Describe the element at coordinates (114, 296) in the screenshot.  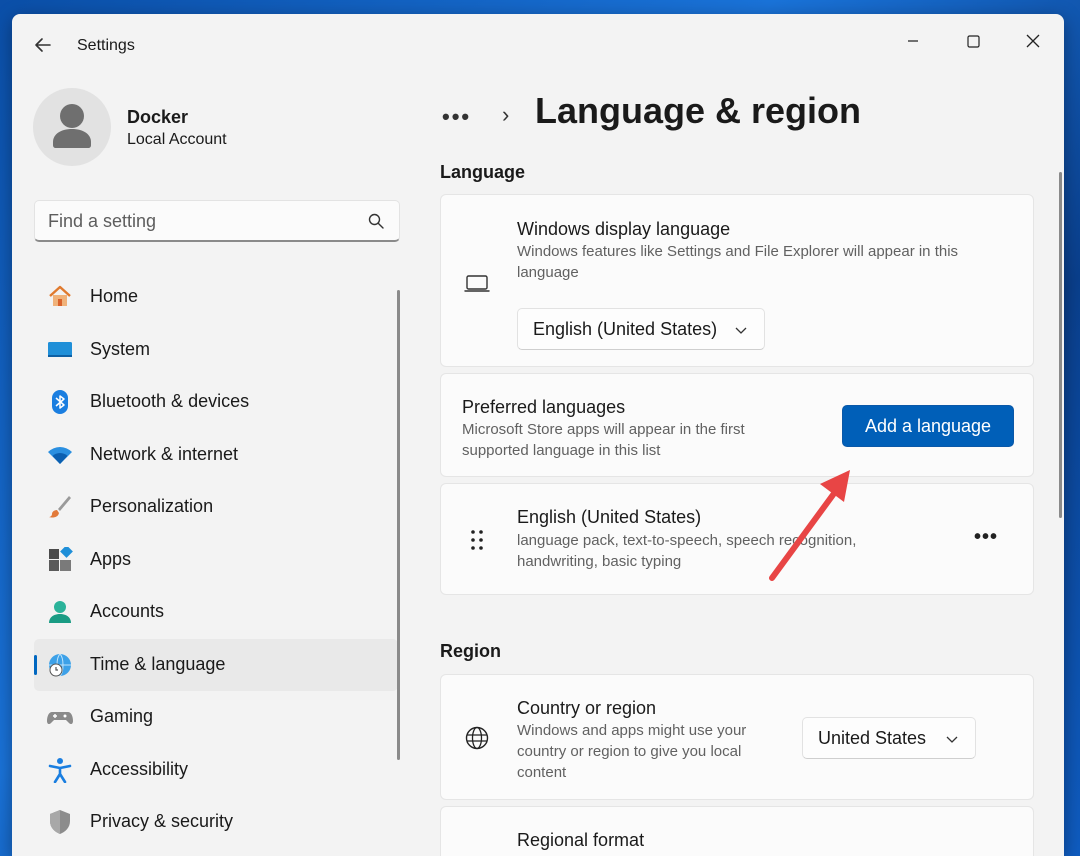
I see `sidebar-item-label: Home` at that location.